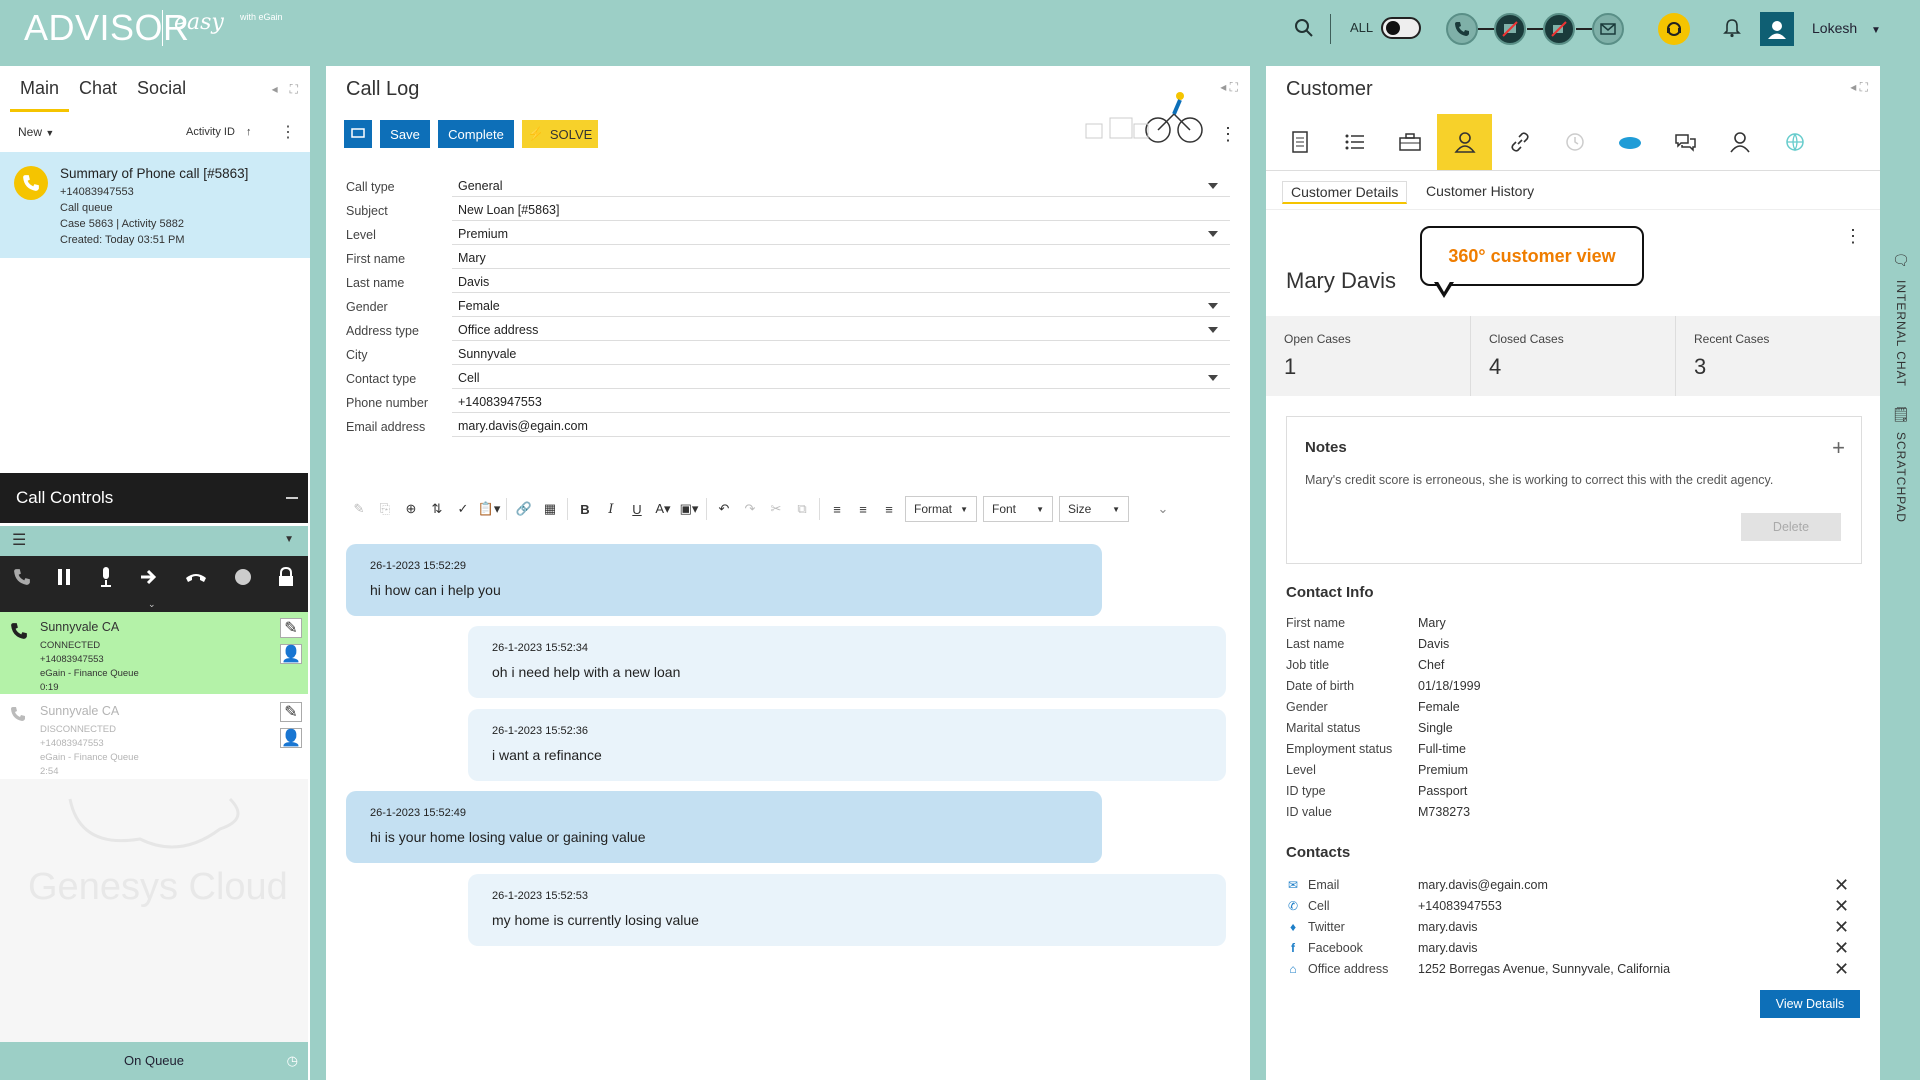 The image size is (1920, 1080). I want to click on clear-format-icon: ✎, so click(359, 509).